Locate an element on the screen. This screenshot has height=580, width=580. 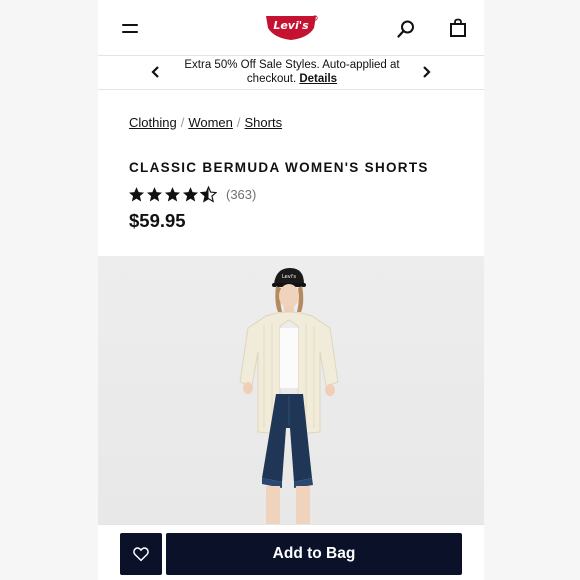
breadcrumb-clothing: Clothing is located at coordinates (153, 122).